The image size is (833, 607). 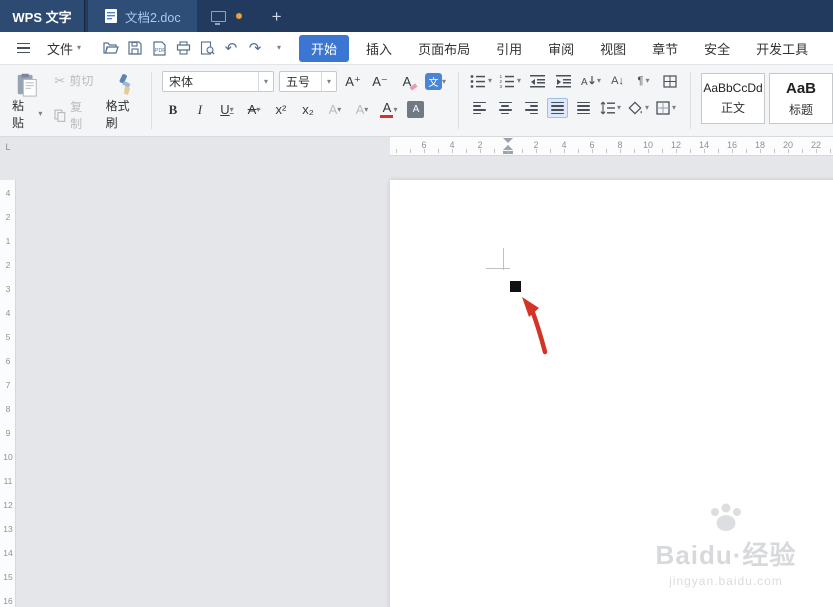 I want to click on line-spacing-button: ▾, so click(x=610, y=108).